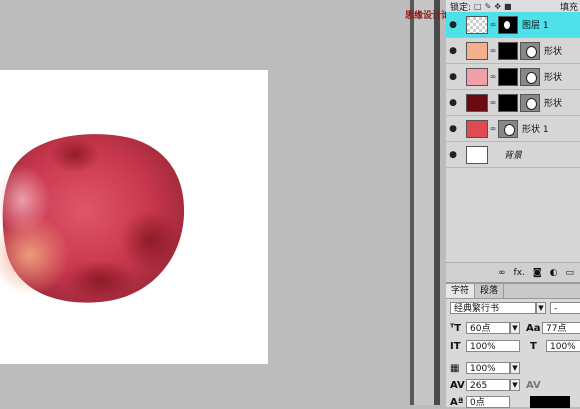 The image size is (580, 409). What do you see at coordinates (533, 346) in the screenshot?
I see `horizontal-scale-icon: T` at bounding box center [533, 346].